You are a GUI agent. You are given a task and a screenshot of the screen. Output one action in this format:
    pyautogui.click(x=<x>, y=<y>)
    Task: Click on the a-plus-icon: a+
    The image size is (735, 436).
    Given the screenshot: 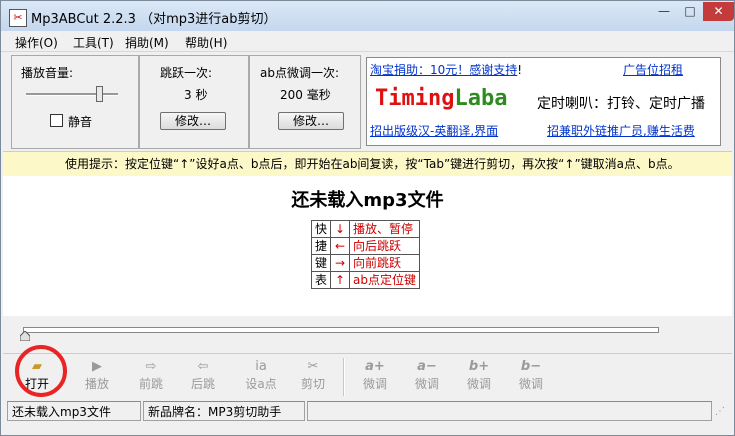 What is the action you would take?
    pyautogui.click(x=375, y=366)
    